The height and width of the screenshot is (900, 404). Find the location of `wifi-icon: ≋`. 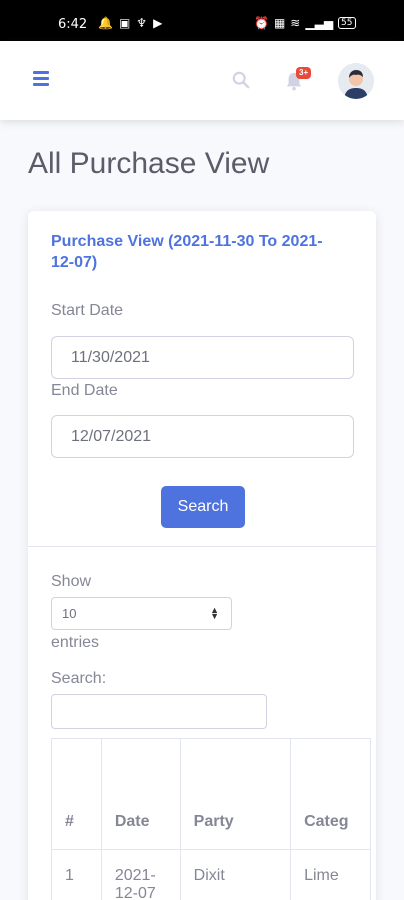

wifi-icon: ≋ is located at coordinates (295, 23).